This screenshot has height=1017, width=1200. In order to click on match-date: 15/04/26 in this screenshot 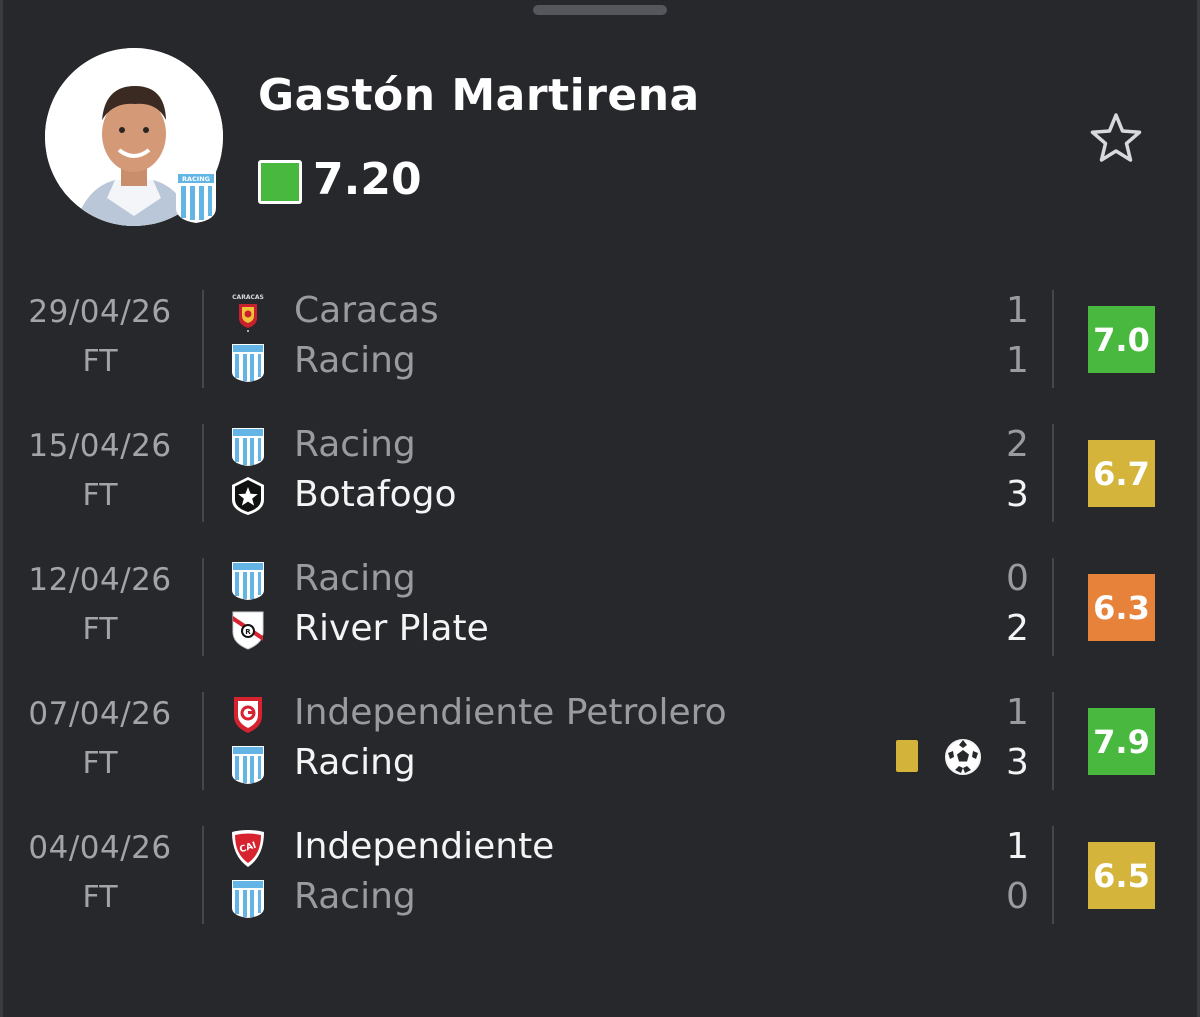, I will do `click(100, 446)`.